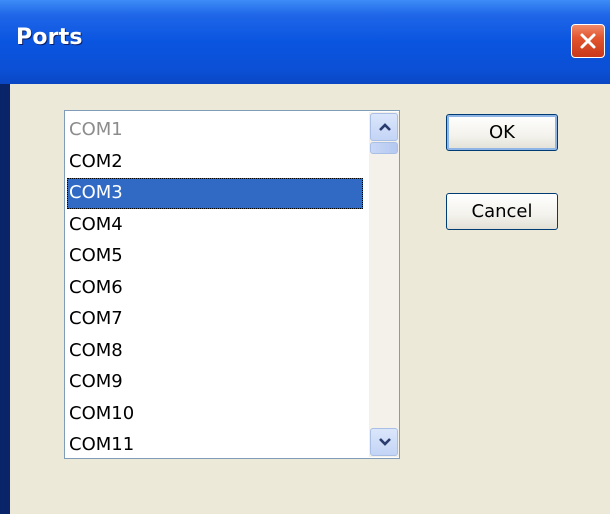 The height and width of the screenshot is (514, 610). I want to click on list-item: COM7, so click(215, 319).